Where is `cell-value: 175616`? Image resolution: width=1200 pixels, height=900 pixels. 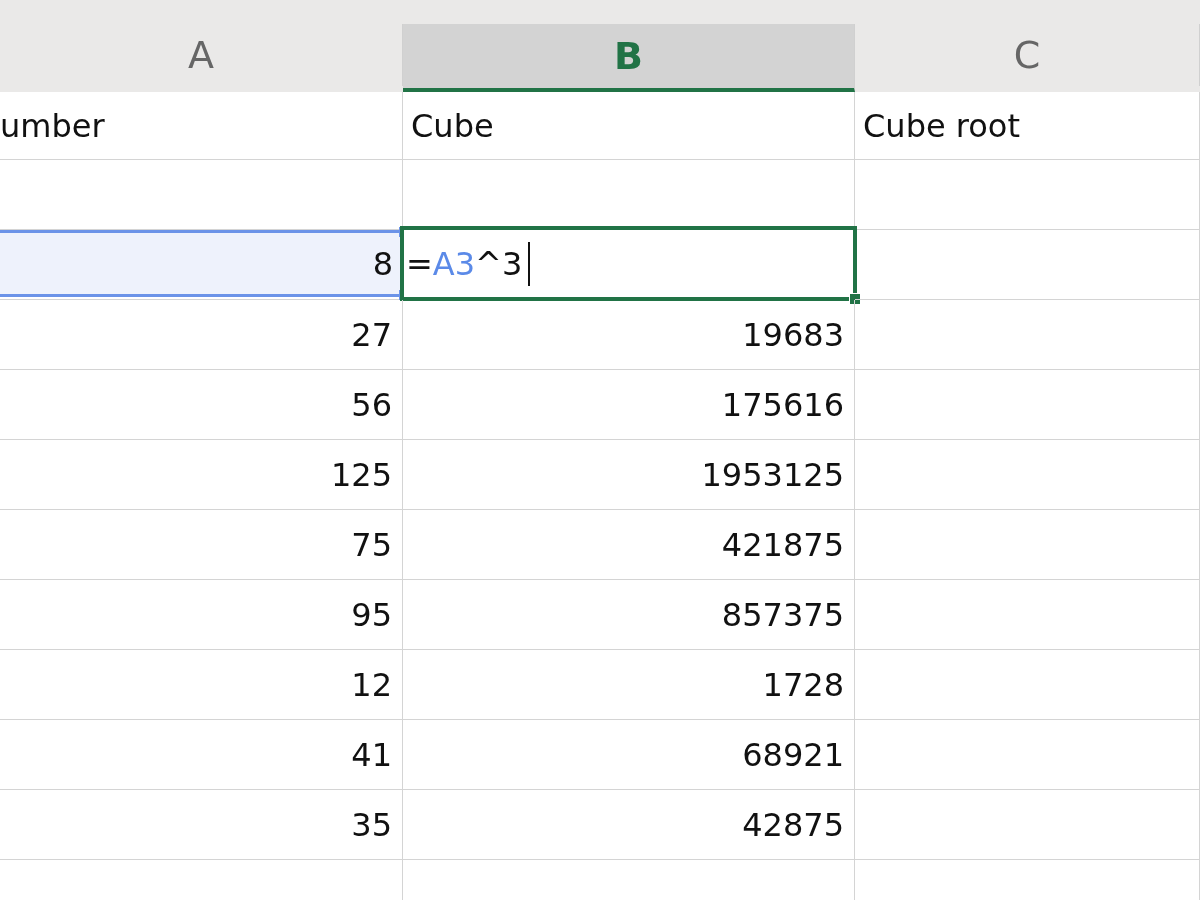
cell-value: 175616 is located at coordinates (782, 404).